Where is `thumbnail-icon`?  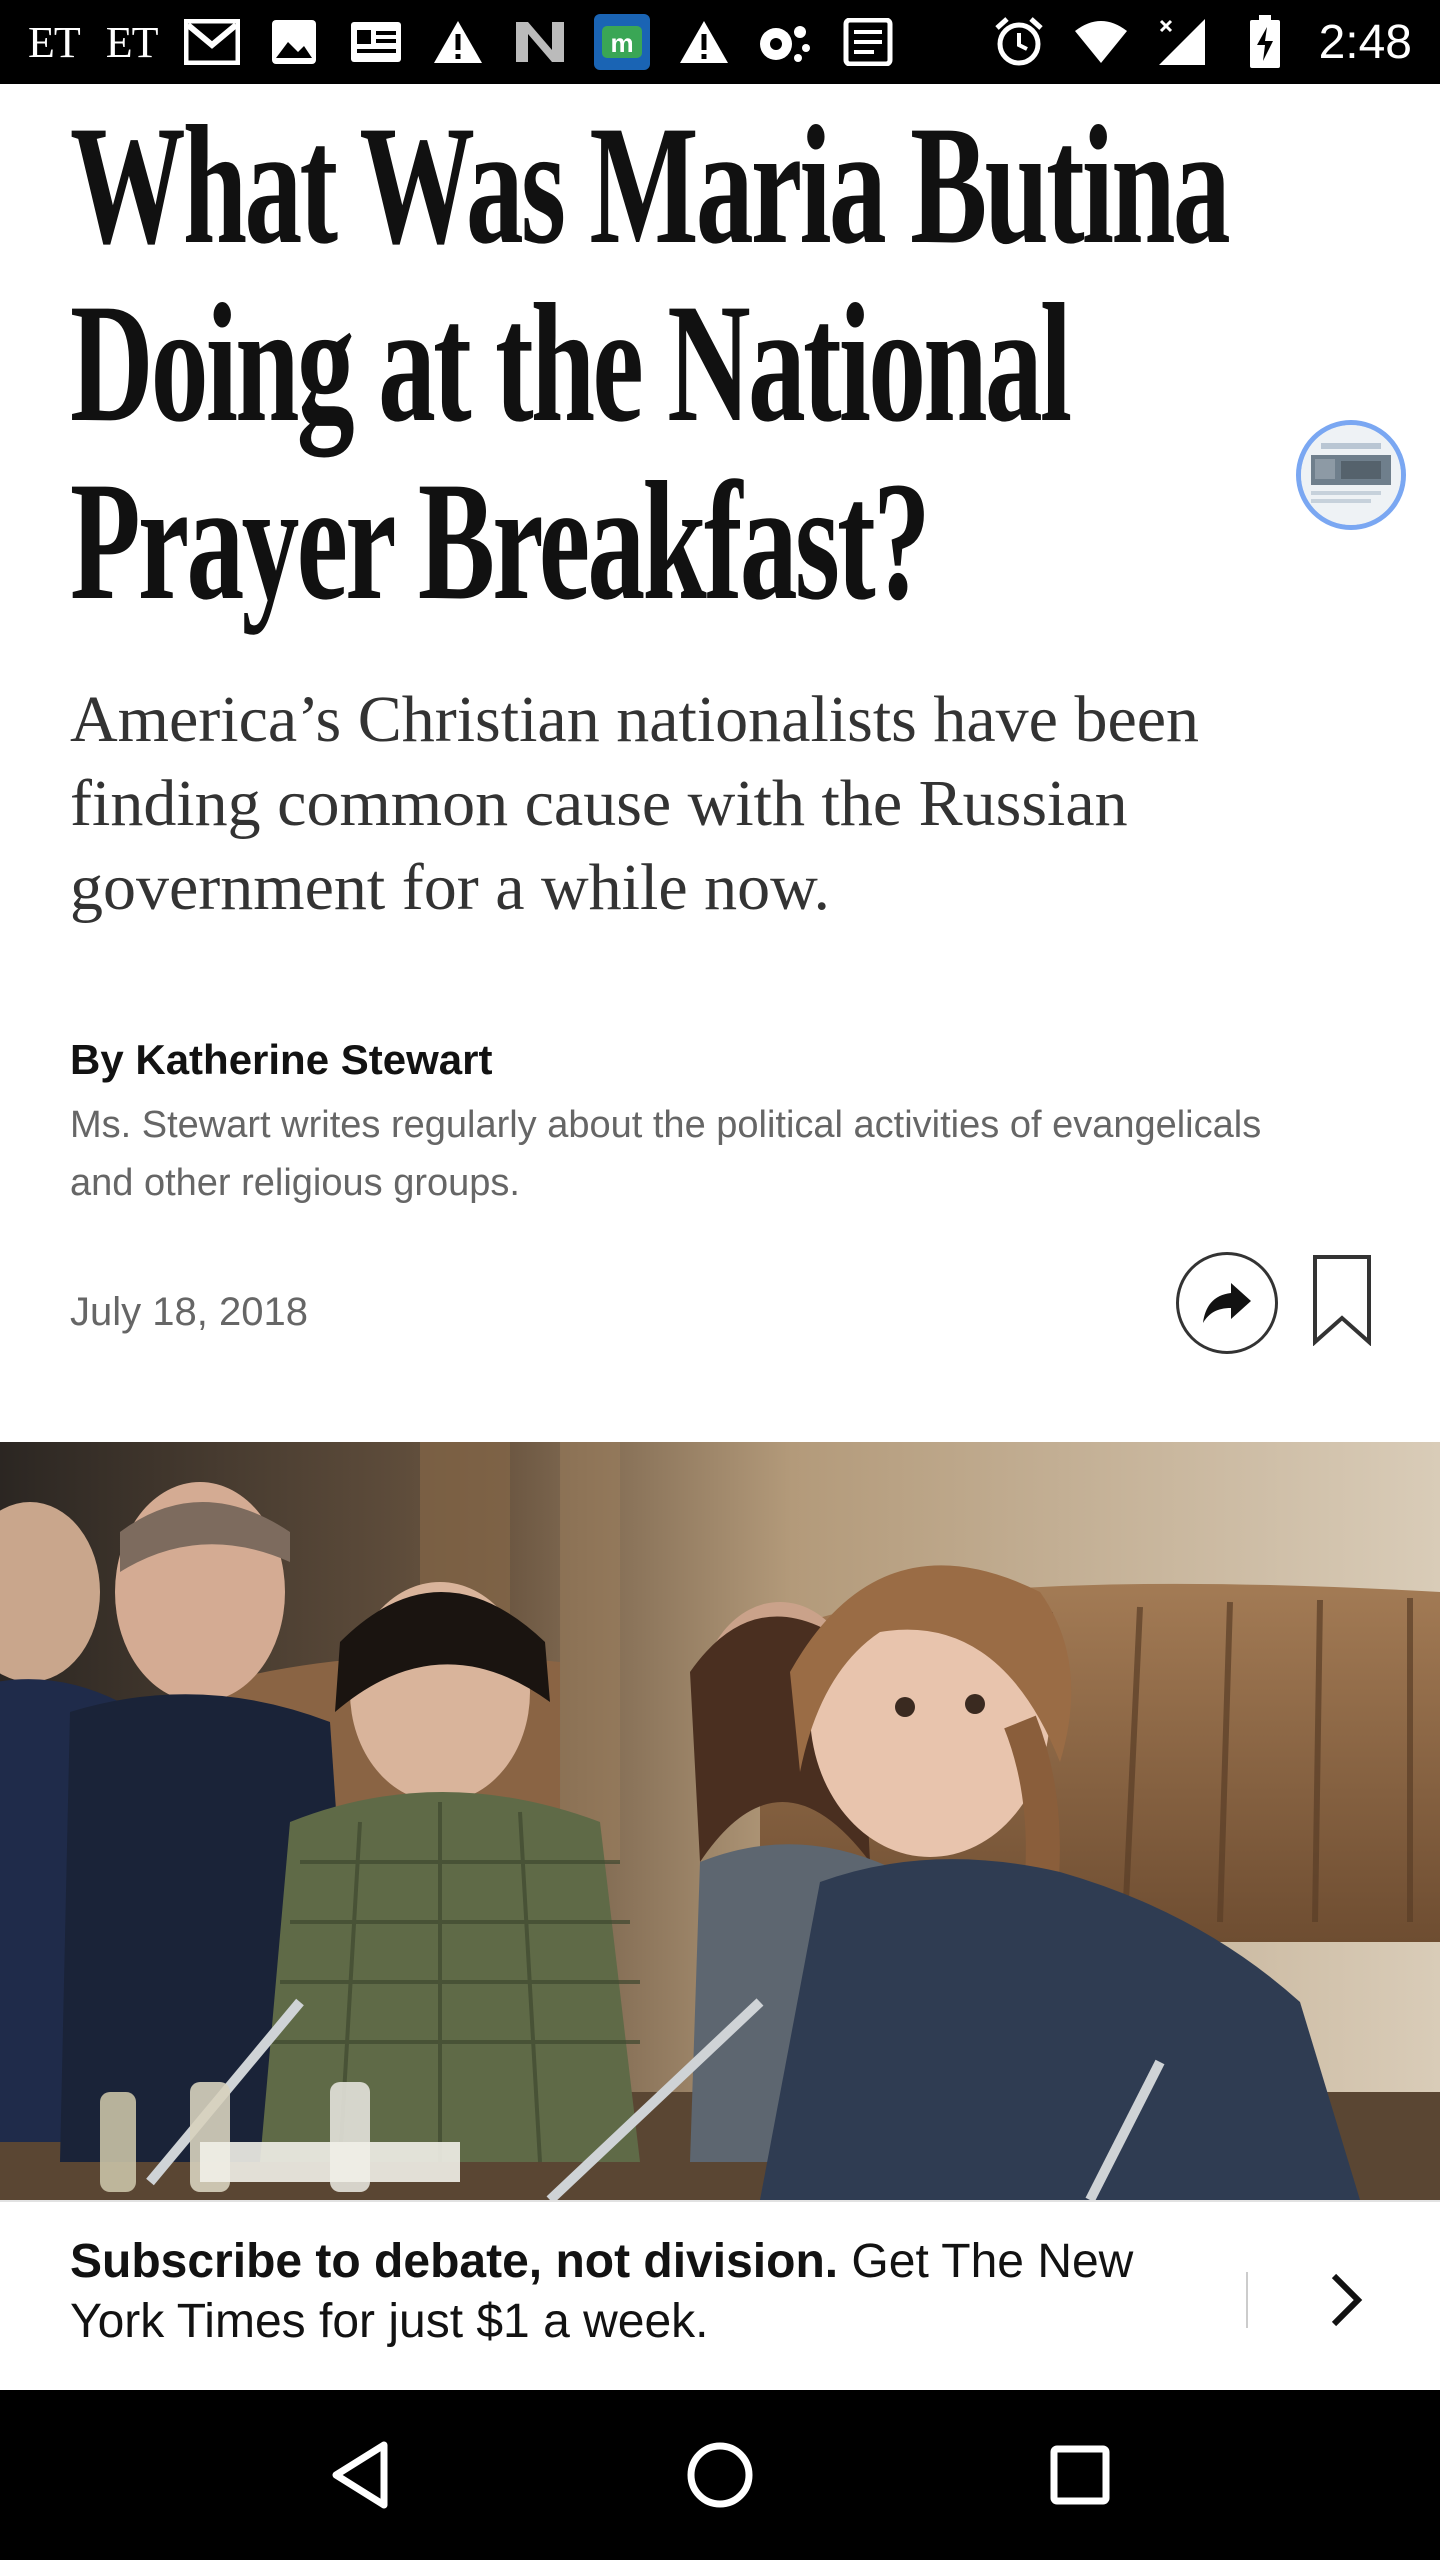 thumbnail-icon is located at coordinates (1351, 475).